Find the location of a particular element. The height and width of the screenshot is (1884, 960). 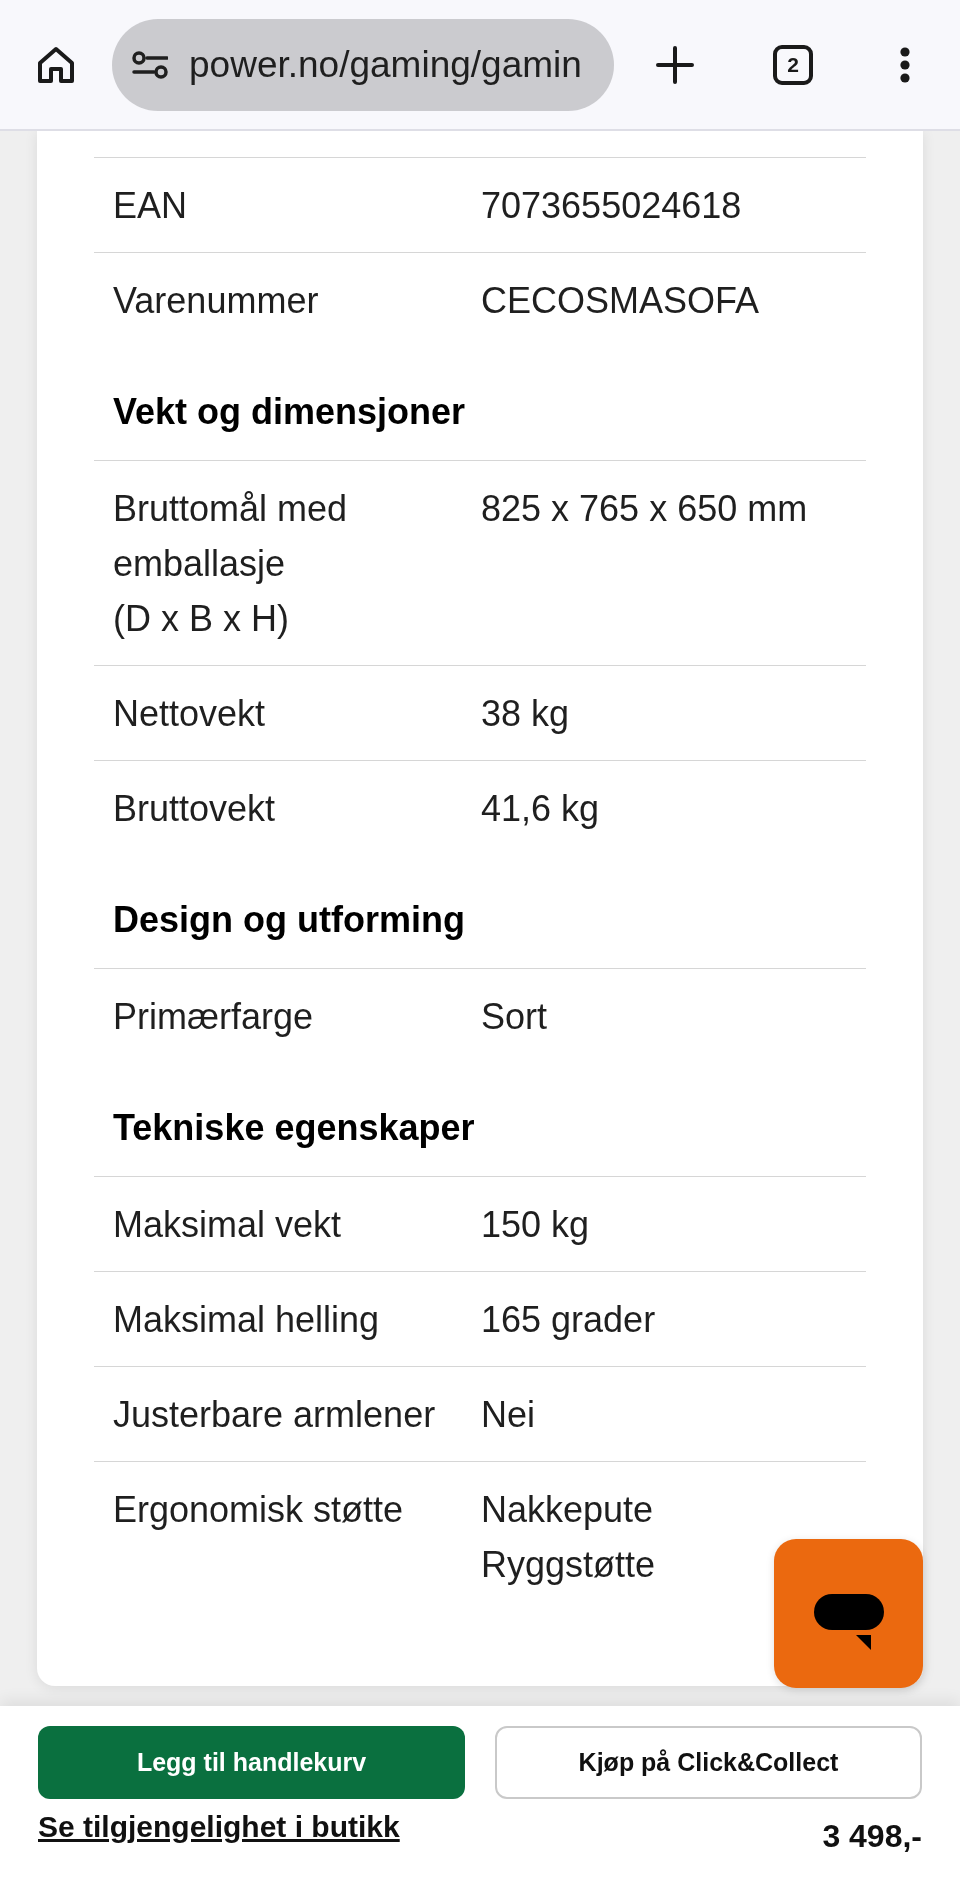

spec-value: Nei is located at coordinates (509, 1415).